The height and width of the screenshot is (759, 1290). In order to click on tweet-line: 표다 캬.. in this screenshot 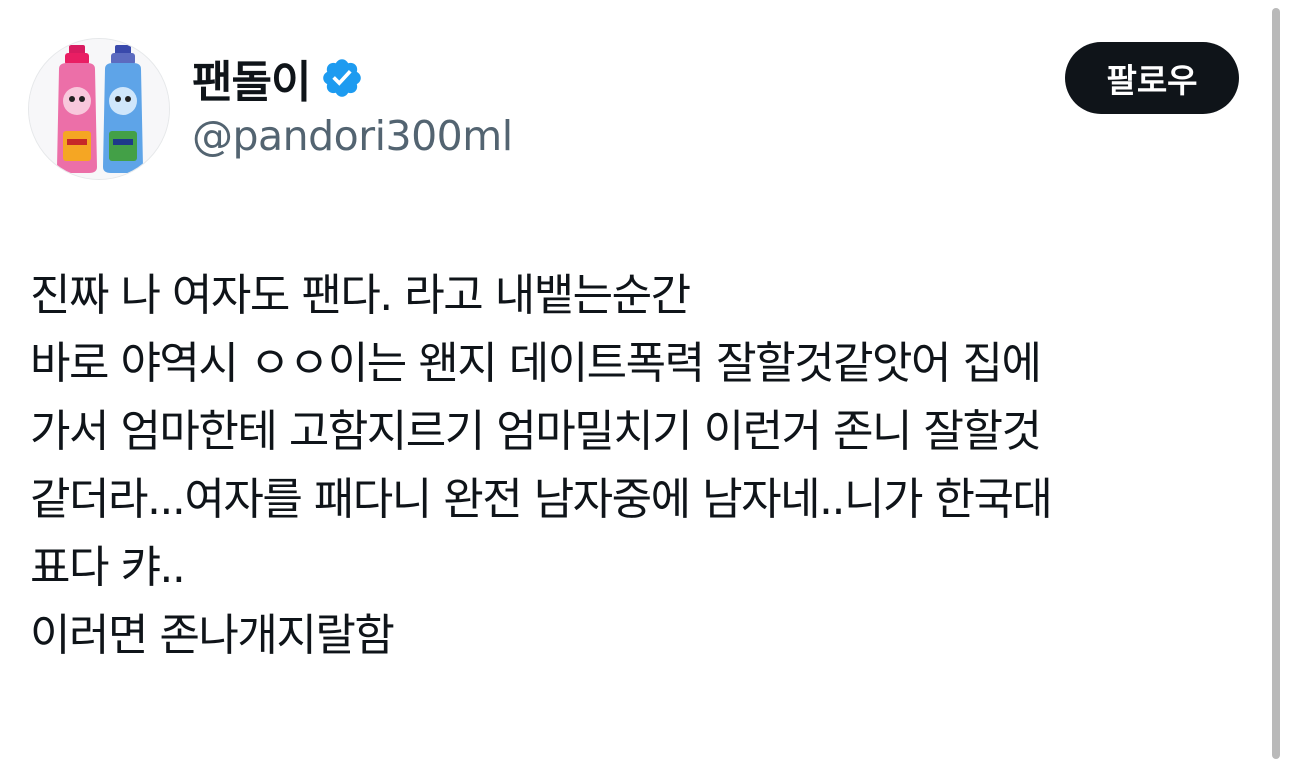, I will do `click(108, 567)`.